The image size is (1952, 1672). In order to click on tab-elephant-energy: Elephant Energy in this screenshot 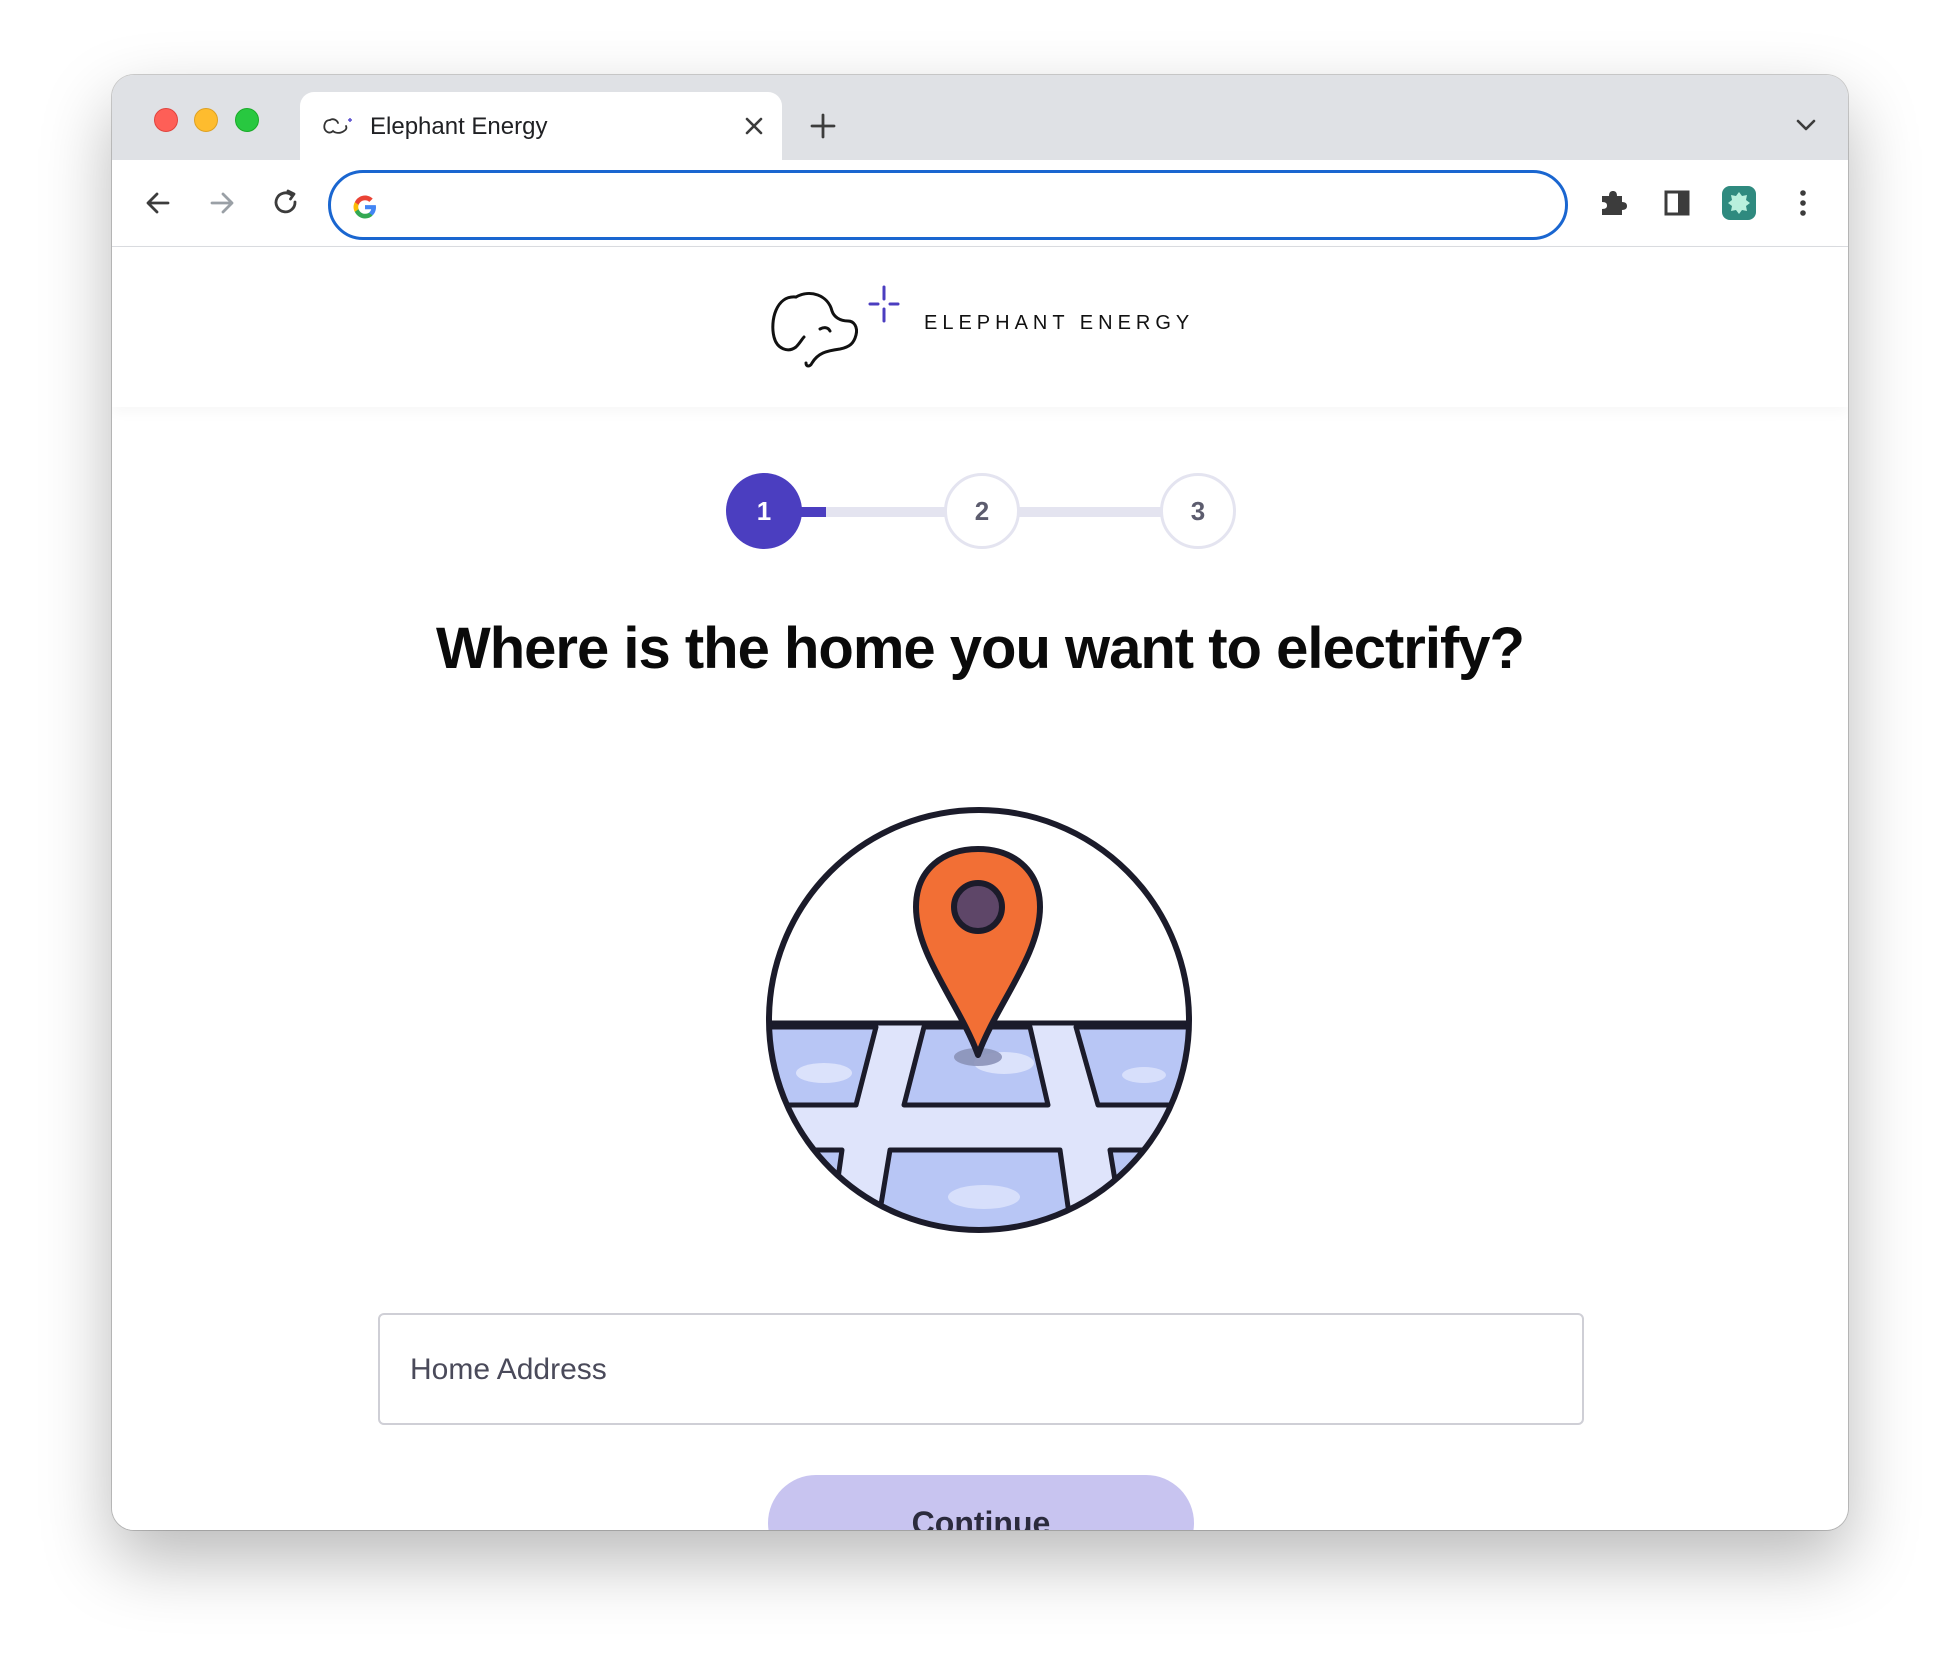, I will do `click(541, 126)`.